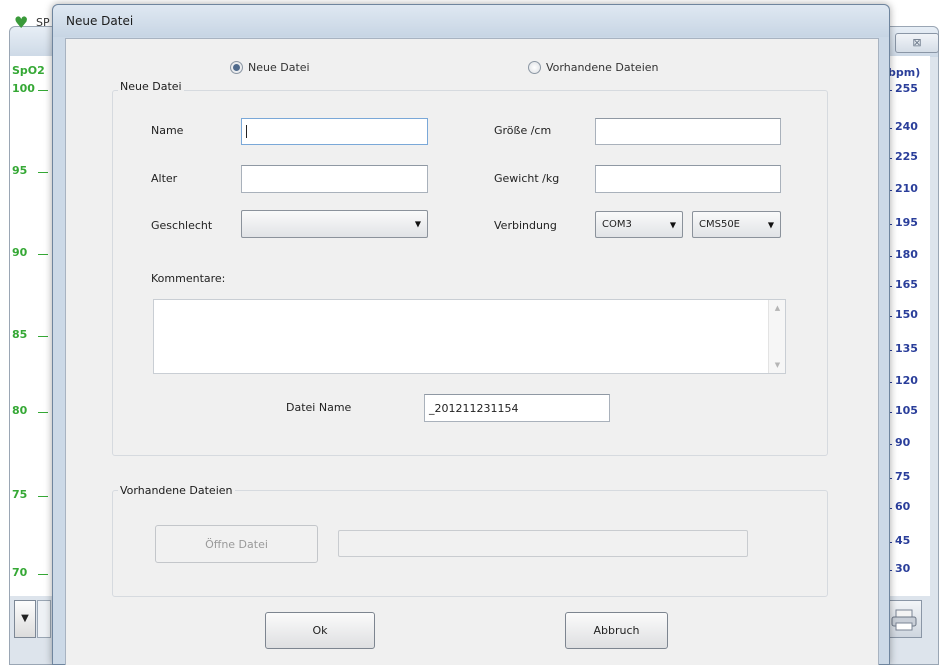  Describe the element at coordinates (688, 179) in the screenshot. I see `weight-input` at that location.